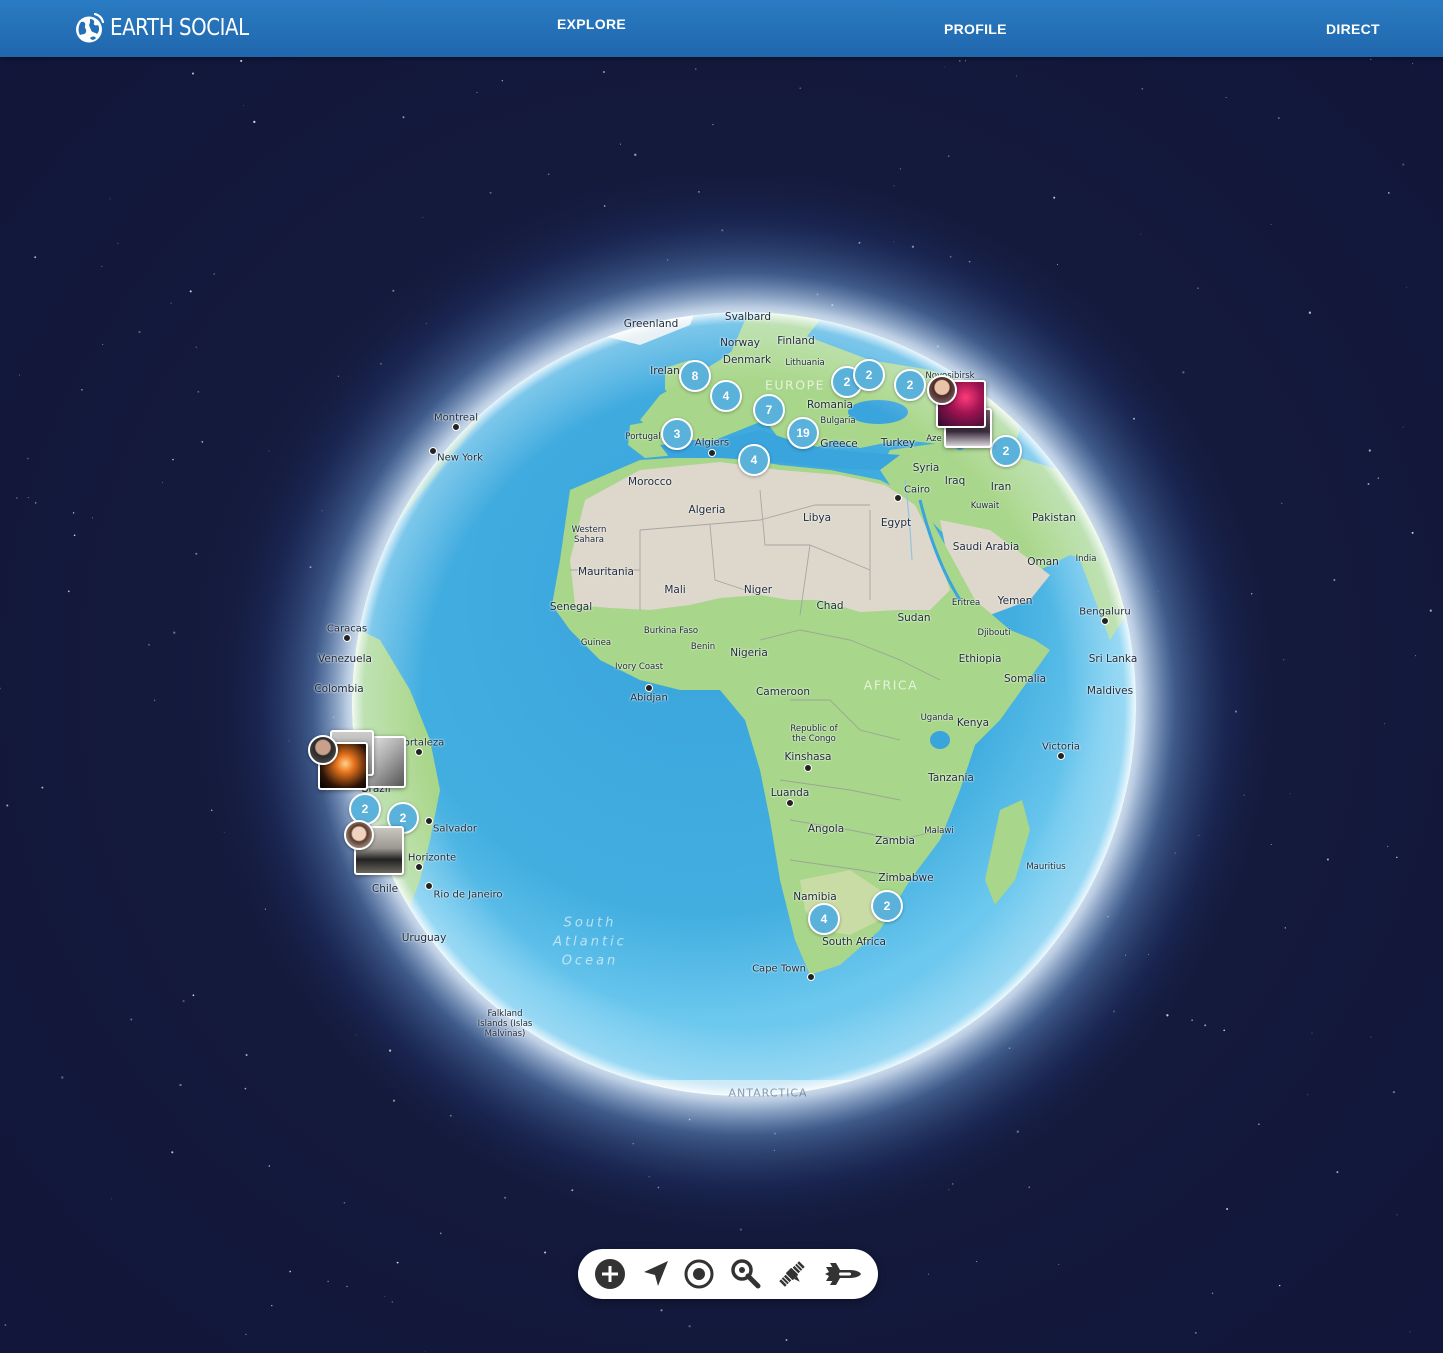 The height and width of the screenshot is (1353, 1443). Describe the element at coordinates (975, 29) in the screenshot. I see `nav-profile: PROFILE` at that location.